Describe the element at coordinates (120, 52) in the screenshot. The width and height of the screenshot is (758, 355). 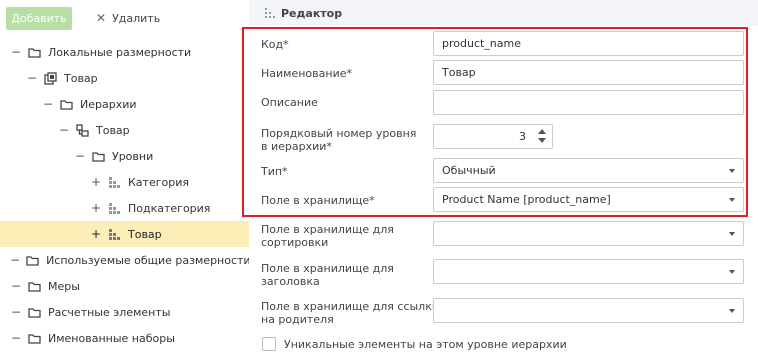
I see `tree-item-label: Локальные размерности` at that location.